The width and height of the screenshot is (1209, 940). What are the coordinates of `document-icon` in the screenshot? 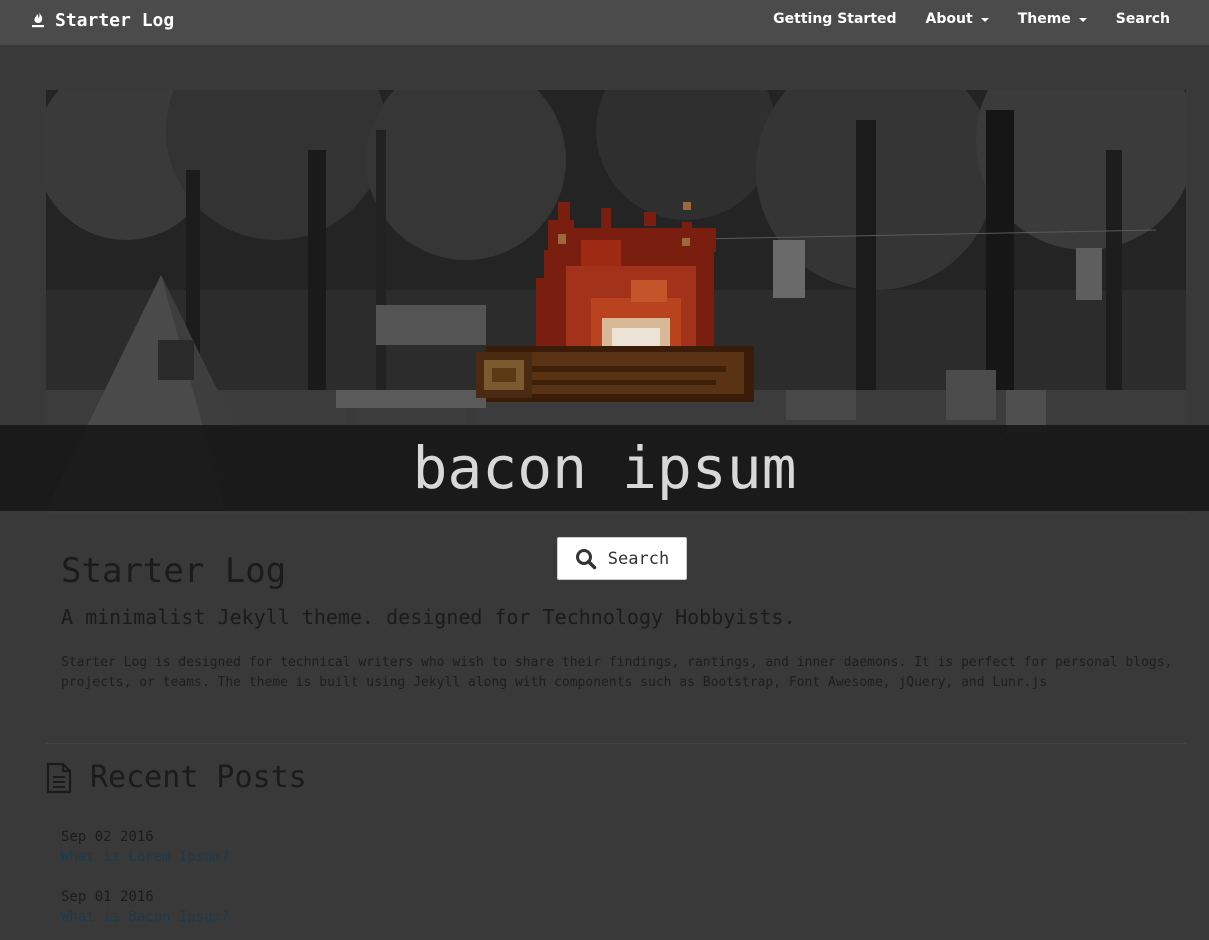 It's located at (59, 777).